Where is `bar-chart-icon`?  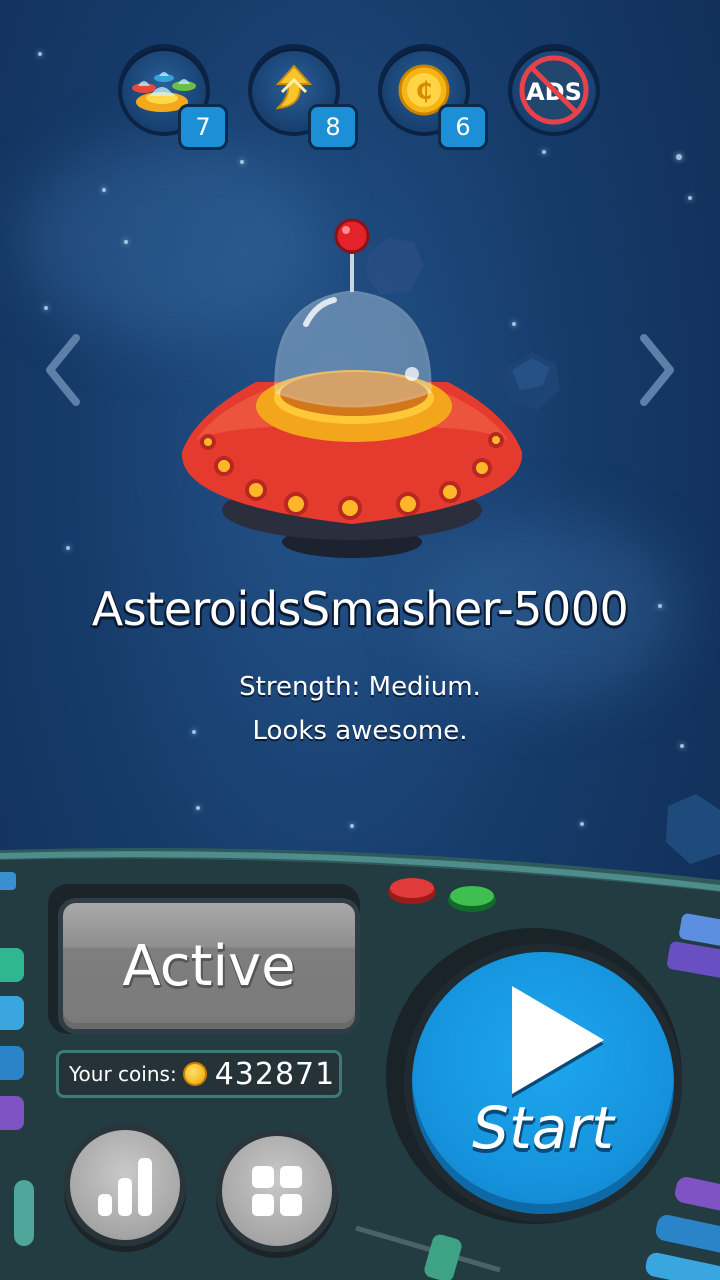 bar-chart-icon is located at coordinates (125, 1187).